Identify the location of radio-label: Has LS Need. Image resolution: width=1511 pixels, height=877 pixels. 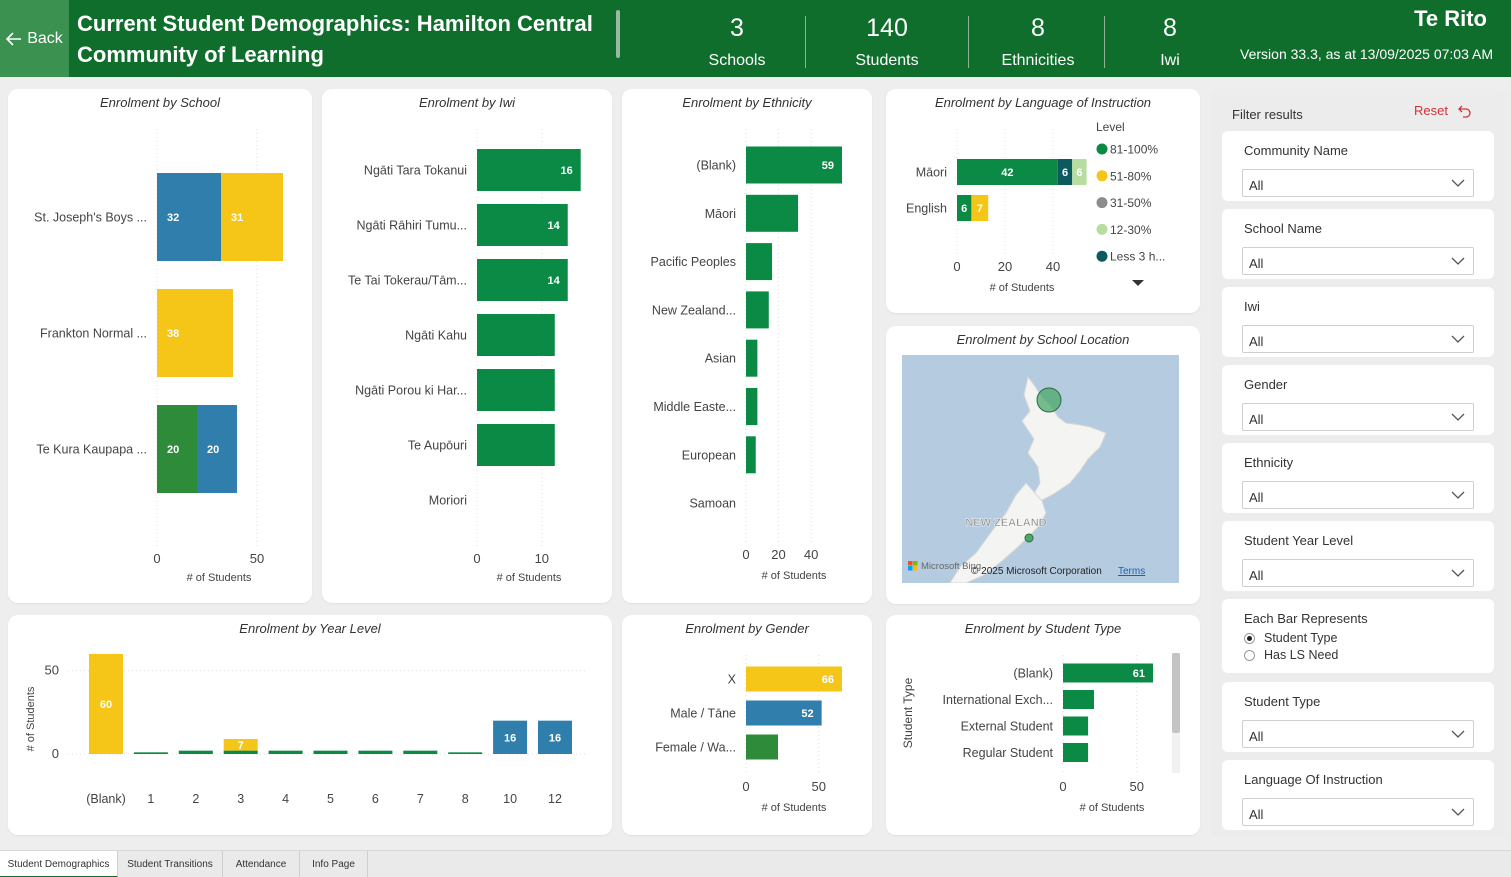
(1301, 655).